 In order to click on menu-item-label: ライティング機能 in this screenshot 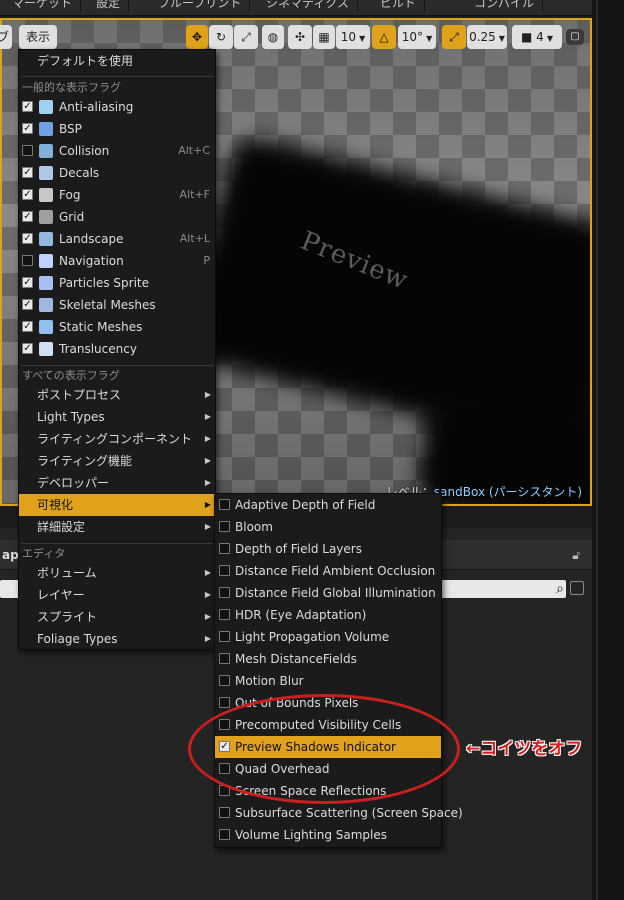, I will do `click(85, 461)`.